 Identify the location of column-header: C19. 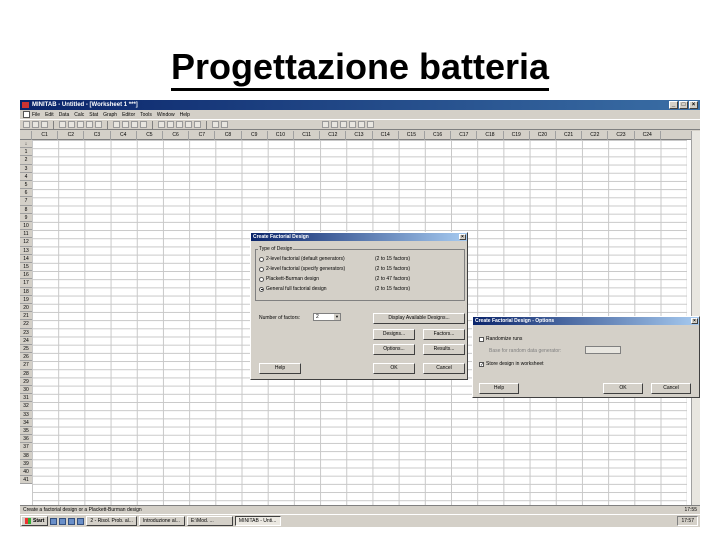
(517, 135).